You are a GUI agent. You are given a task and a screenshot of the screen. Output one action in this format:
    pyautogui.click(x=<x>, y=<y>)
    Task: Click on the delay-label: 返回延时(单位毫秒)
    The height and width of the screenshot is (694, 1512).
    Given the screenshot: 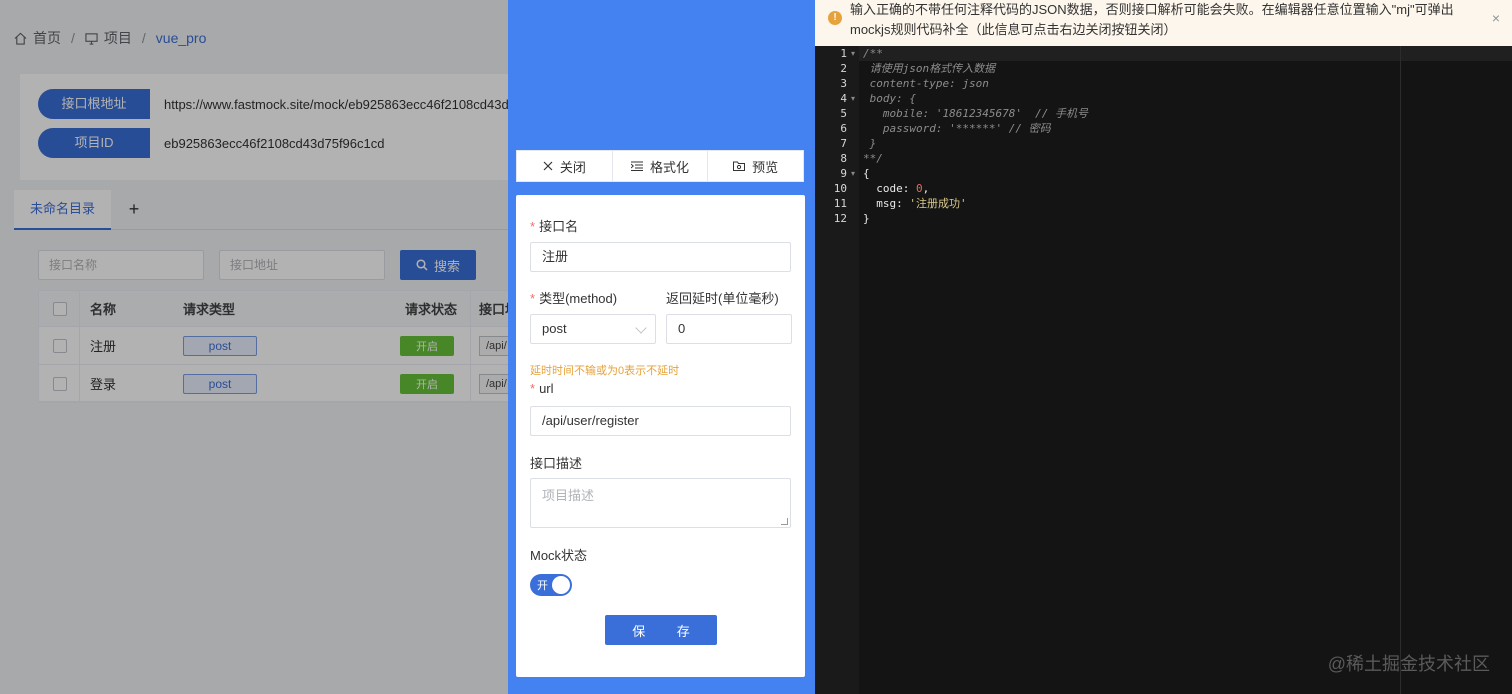 What is the action you would take?
    pyautogui.click(x=722, y=298)
    